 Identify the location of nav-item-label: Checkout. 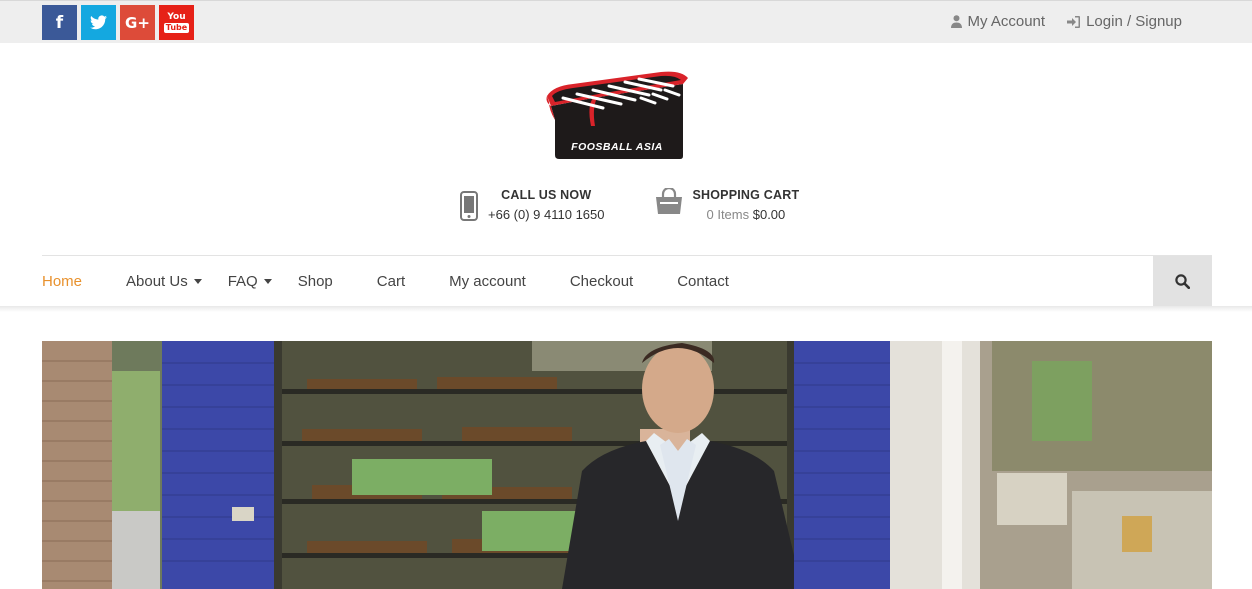
(601, 281).